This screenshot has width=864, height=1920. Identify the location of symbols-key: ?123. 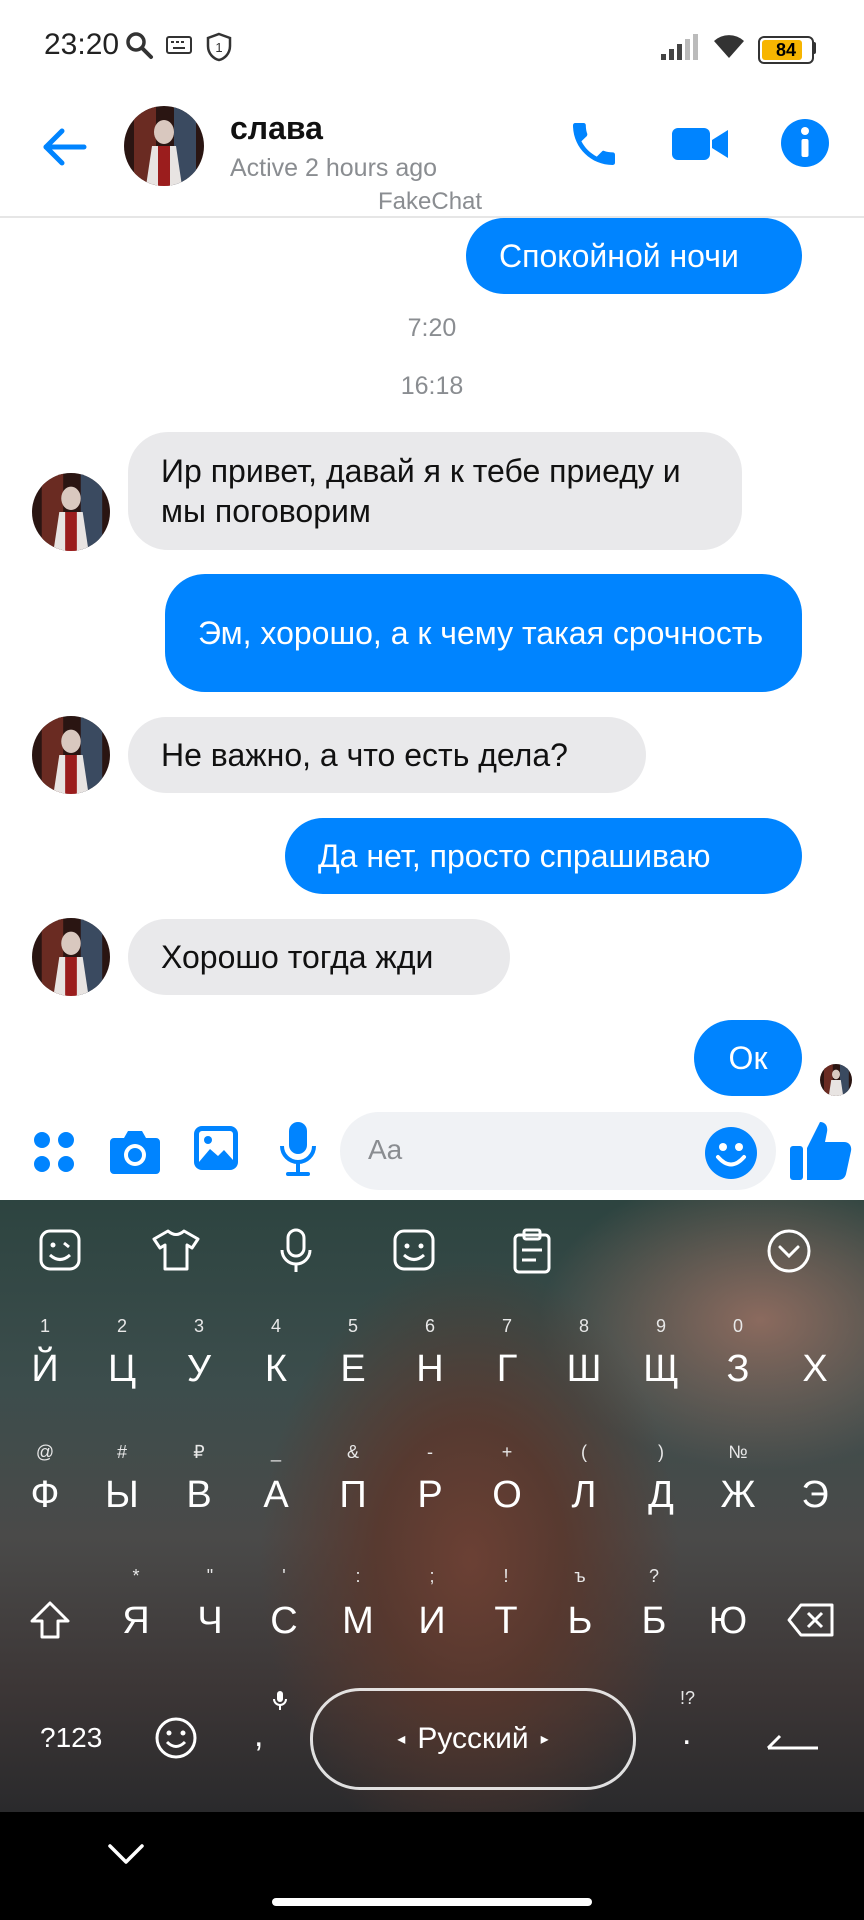
(71, 1738).